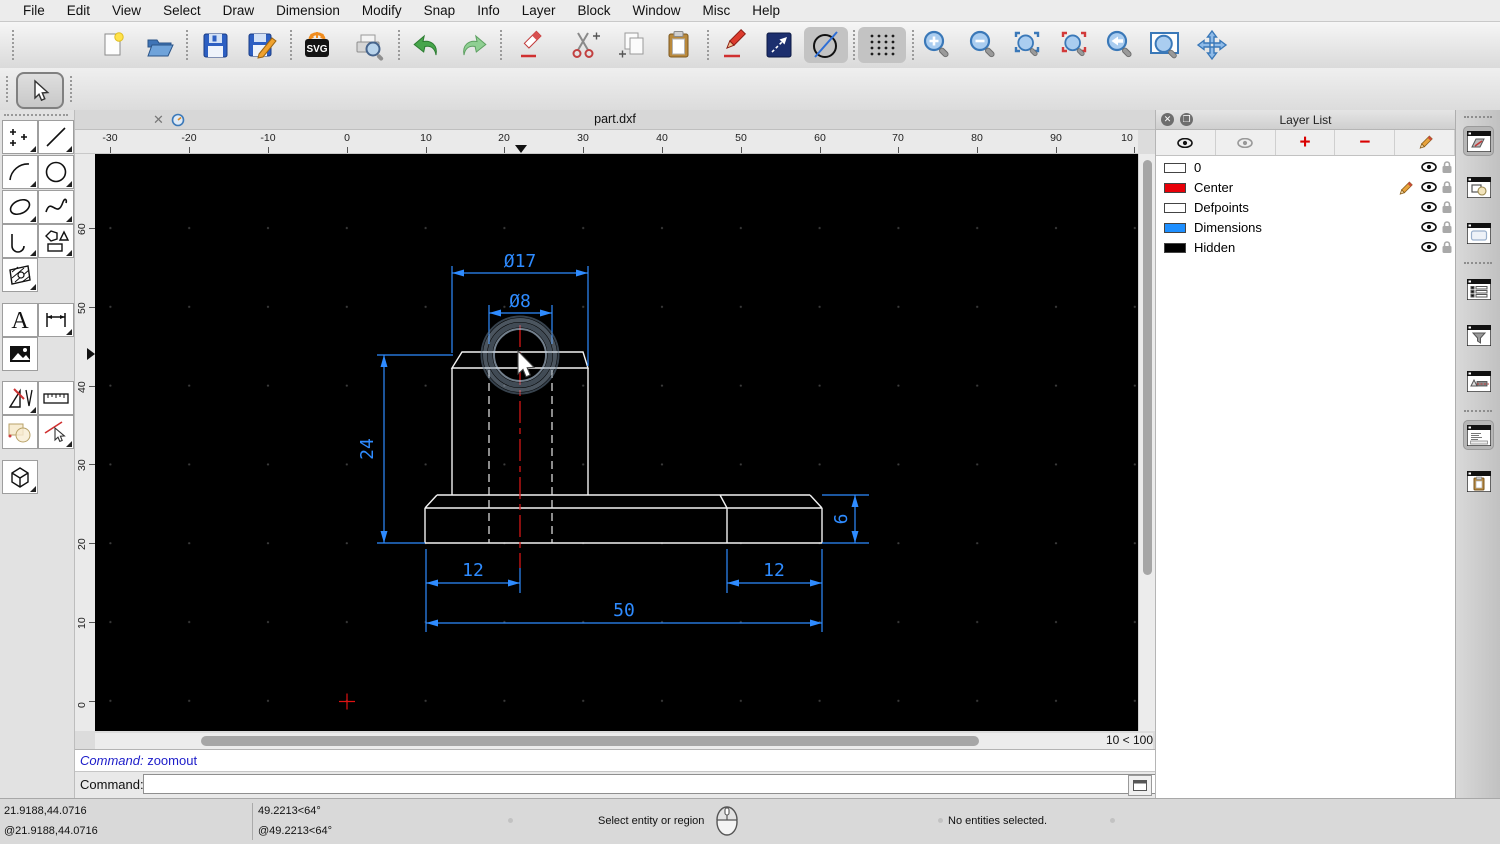 This screenshot has height=844, width=1500. I want to click on horizontal-scrollbar, so click(594, 741).